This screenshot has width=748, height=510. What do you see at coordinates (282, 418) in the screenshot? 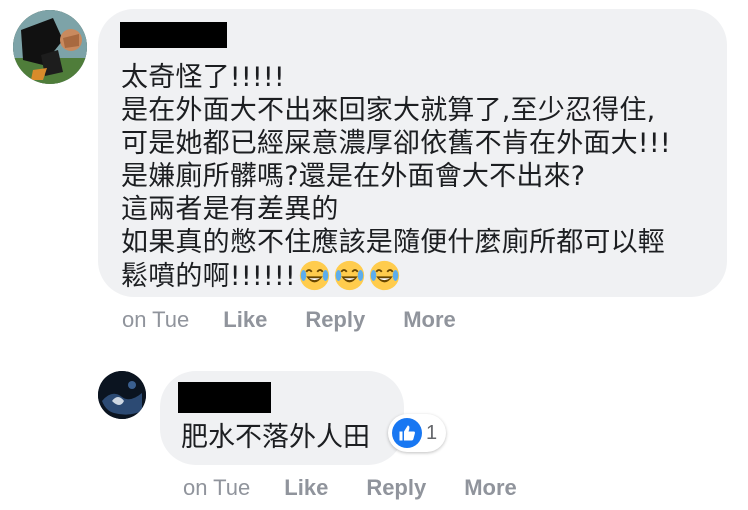
I see `reply-bubble: 肥水不落外人田` at bounding box center [282, 418].